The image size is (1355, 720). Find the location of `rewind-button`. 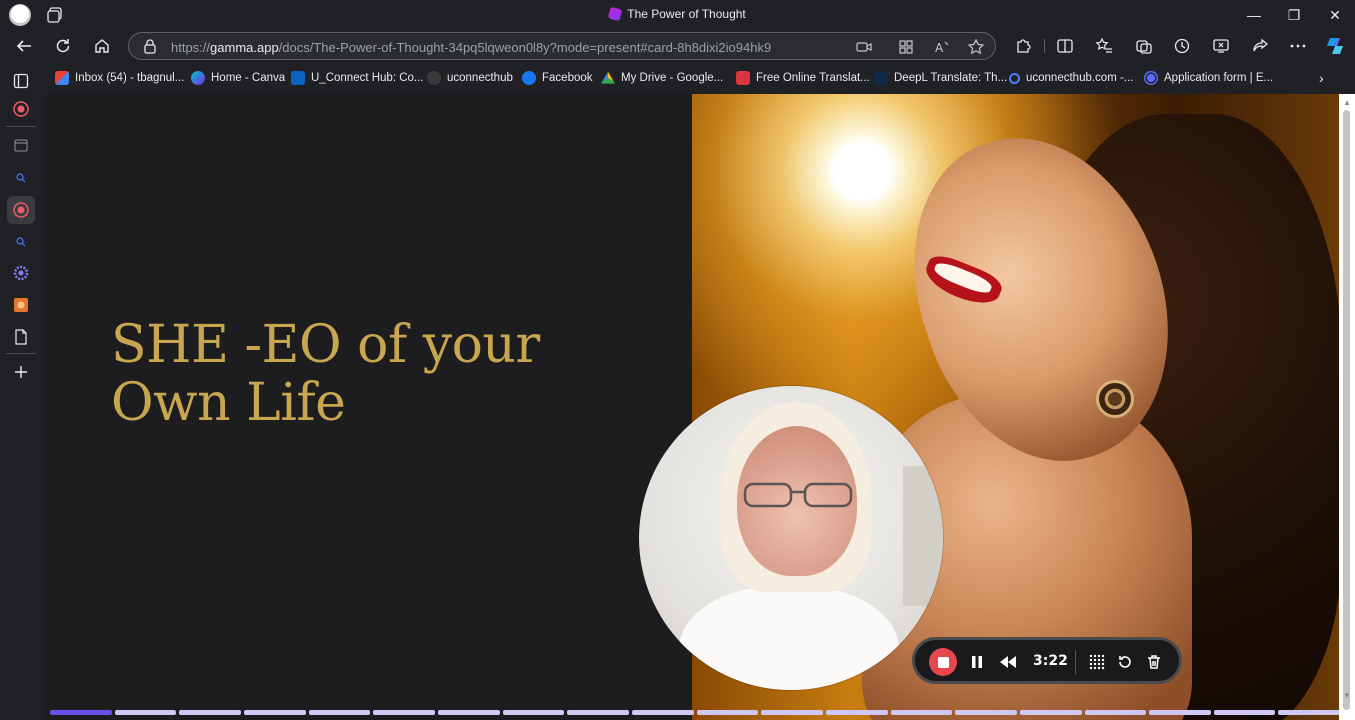

rewind-button is located at coordinates (1008, 662).